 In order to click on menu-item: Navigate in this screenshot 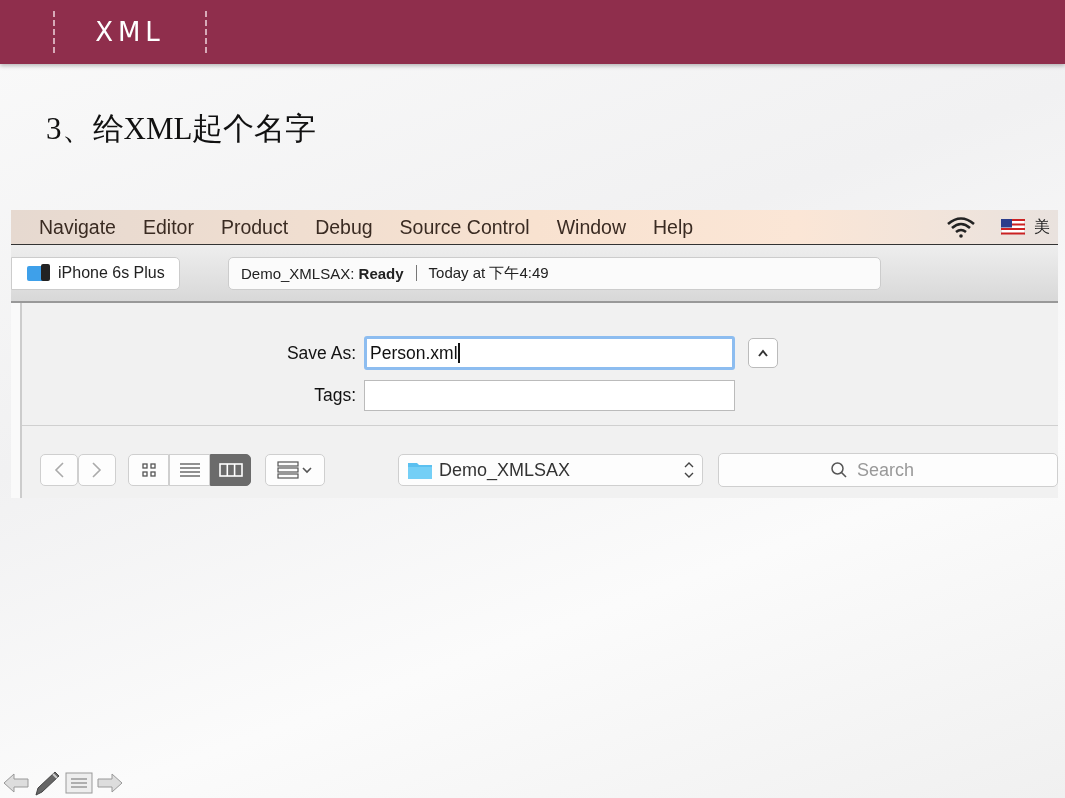, I will do `click(77, 227)`.